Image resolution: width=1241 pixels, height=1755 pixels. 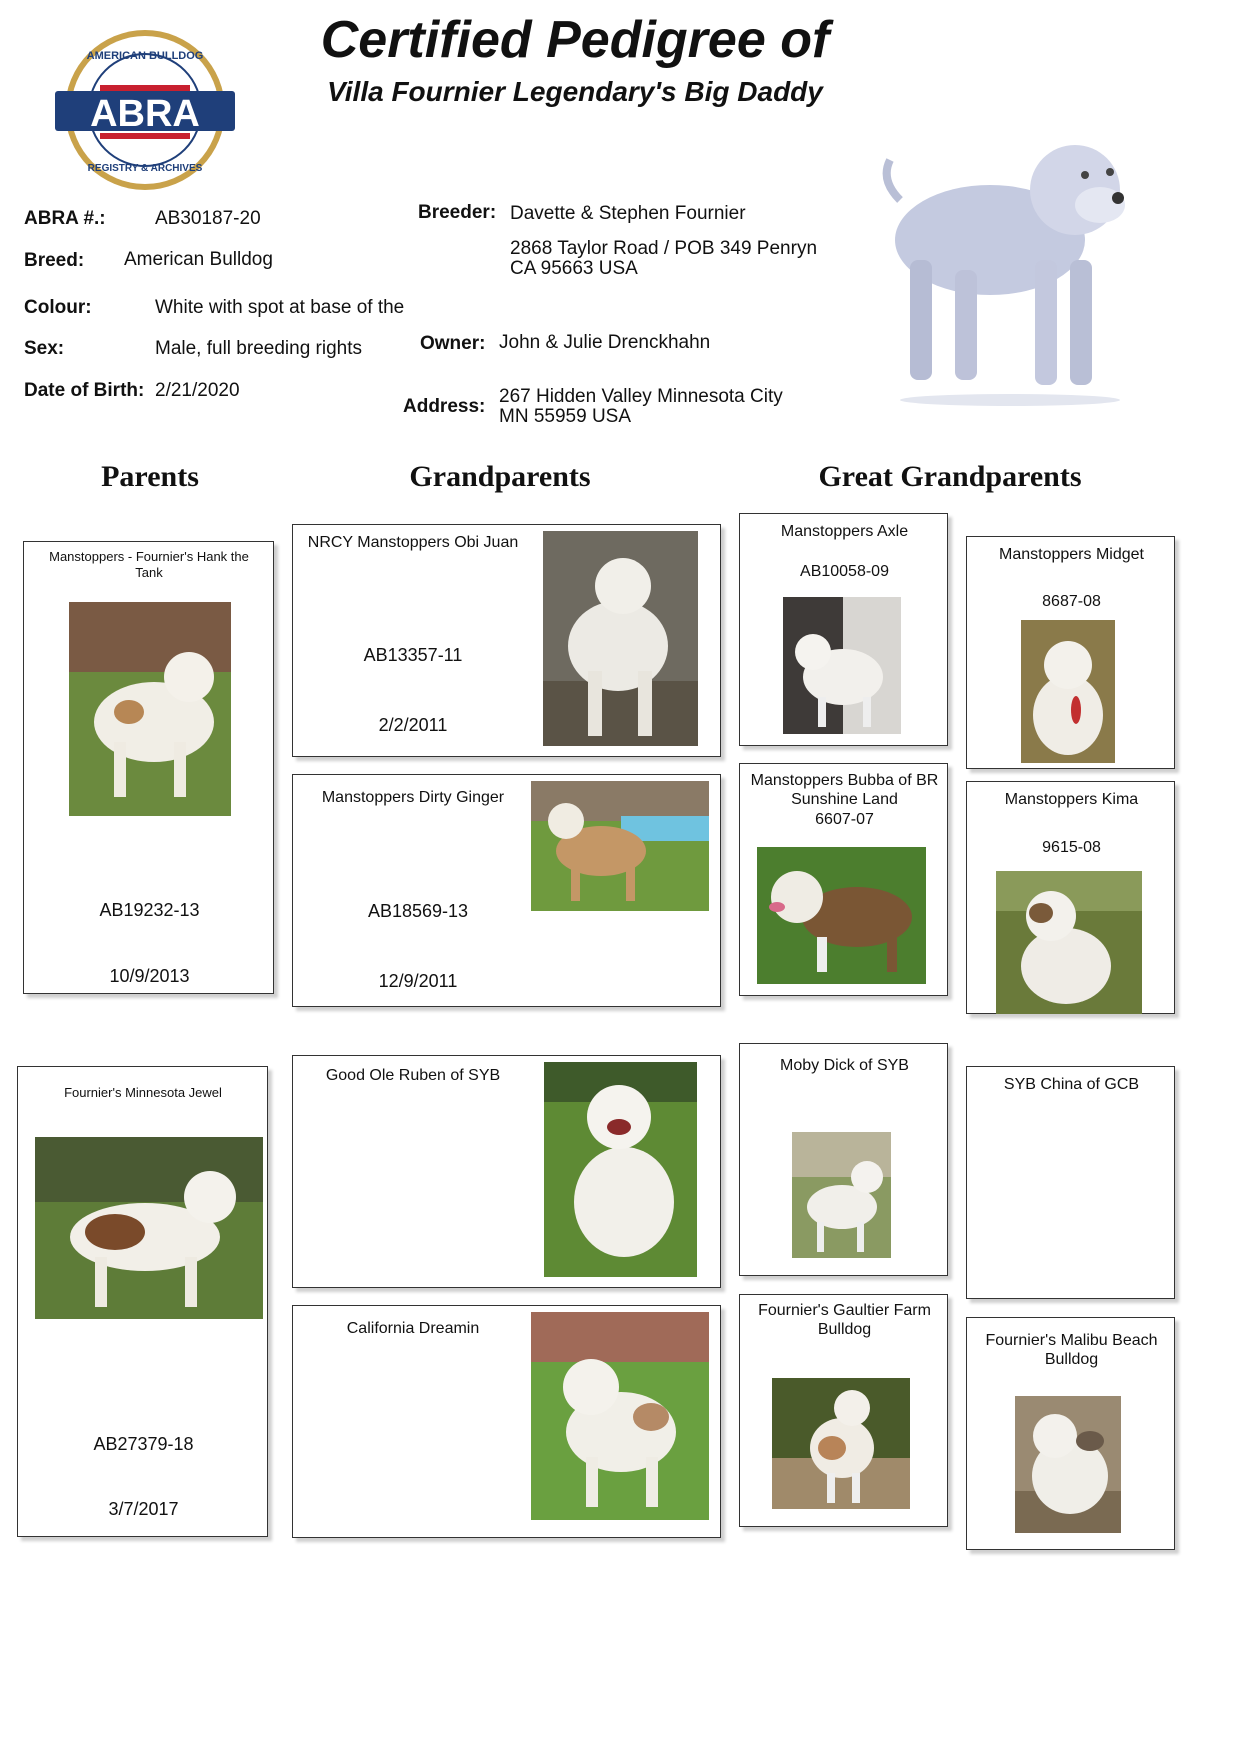 What do you see at coordinates (506, 1421) in the screenshot?
I see `grandparent-card-4: California Dreamin` at bounding box center [506, 1421].